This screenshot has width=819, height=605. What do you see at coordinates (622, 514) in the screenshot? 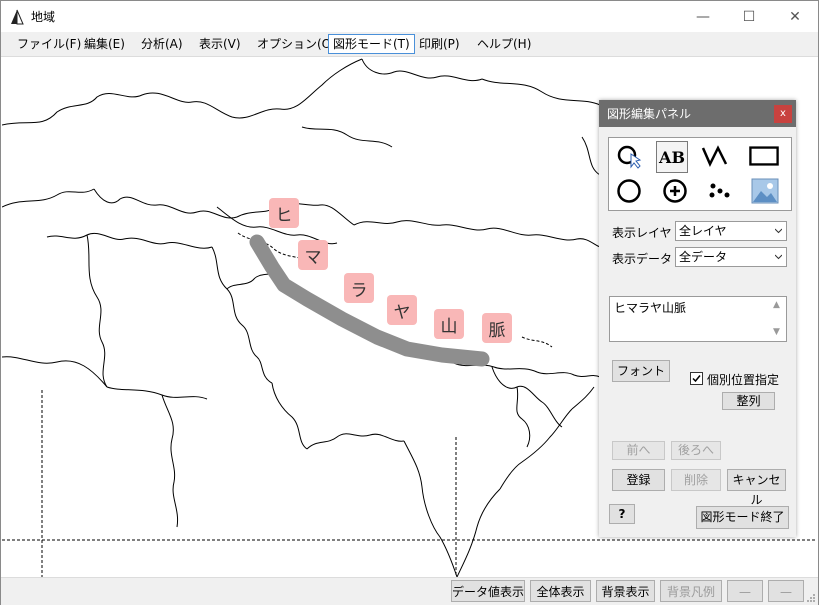
I see `help-button: ?` at bounding box center [622, 514].